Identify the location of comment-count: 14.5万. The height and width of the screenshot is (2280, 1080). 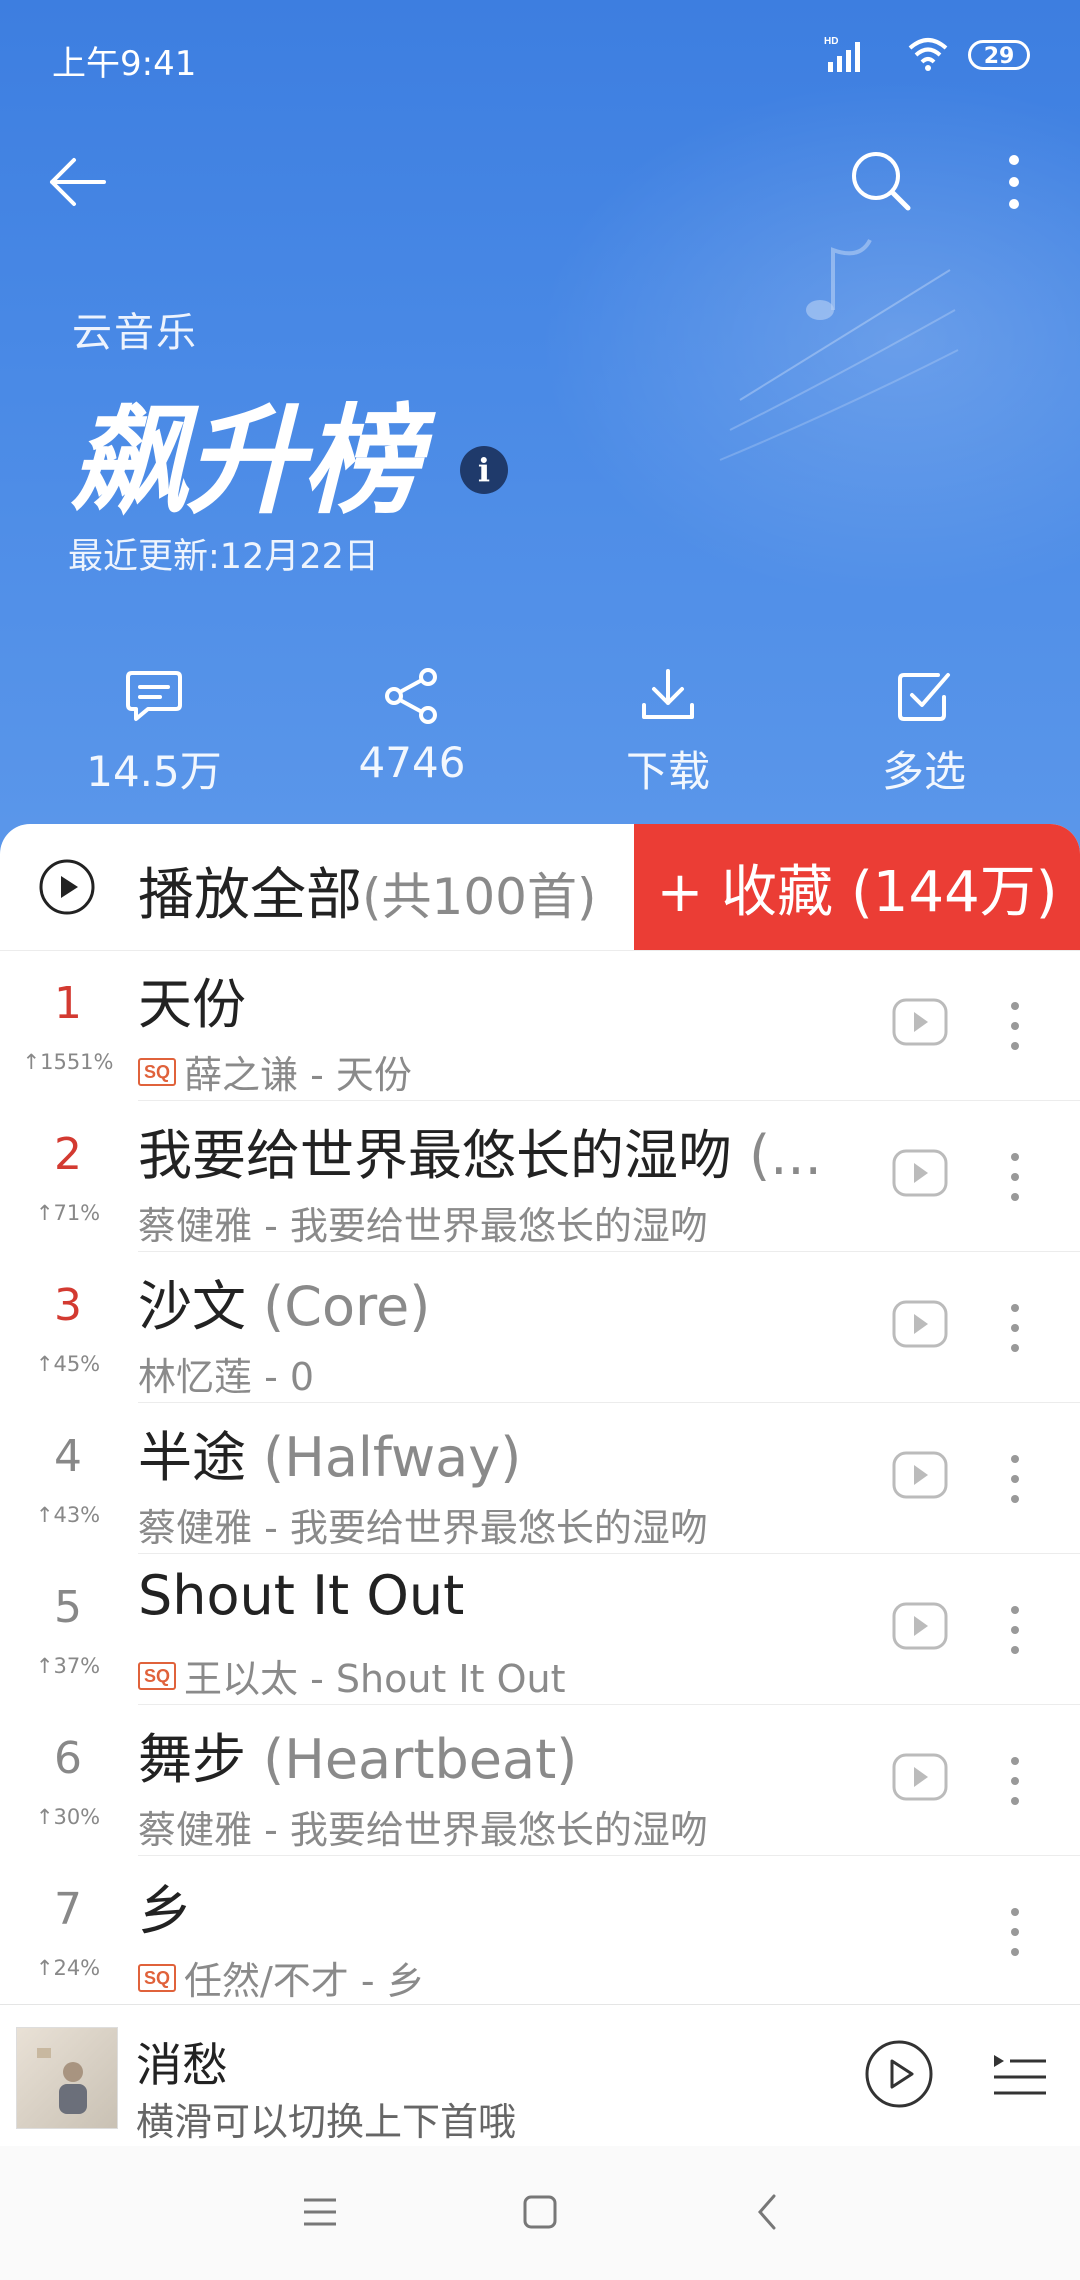
(154, 771).